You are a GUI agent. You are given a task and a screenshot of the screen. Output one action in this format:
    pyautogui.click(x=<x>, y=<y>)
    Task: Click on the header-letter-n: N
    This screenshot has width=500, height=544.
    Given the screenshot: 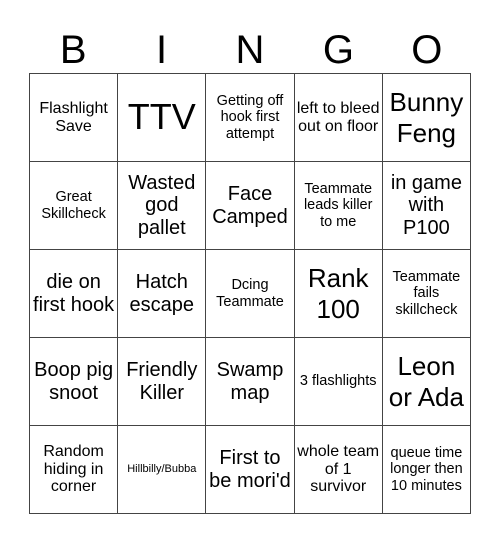 What is the action you would take?
    pyautogui.click(x=250, y=50)
    